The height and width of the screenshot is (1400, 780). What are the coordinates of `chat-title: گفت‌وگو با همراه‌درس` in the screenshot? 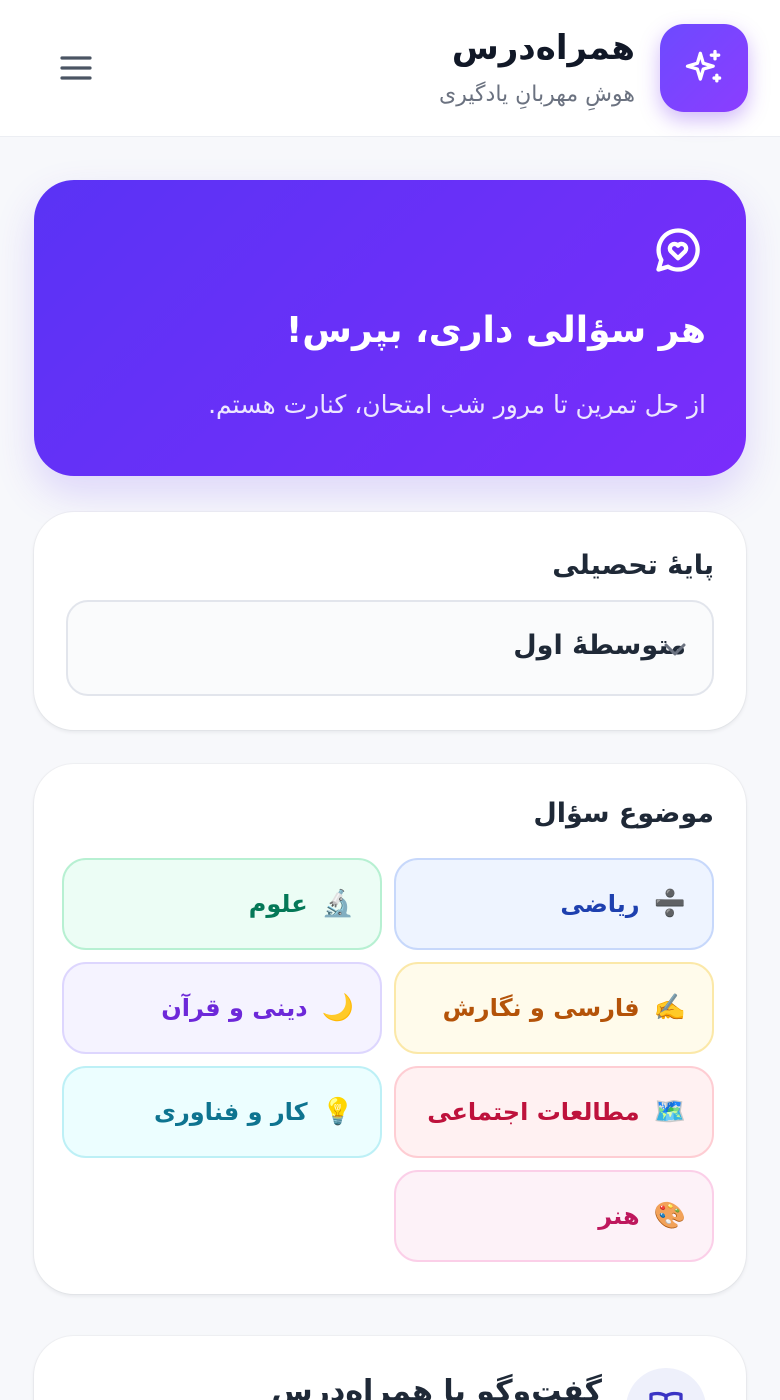 It's located at (436, 1387).